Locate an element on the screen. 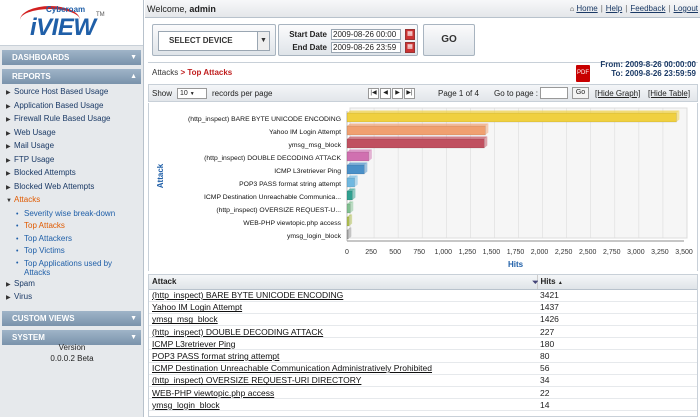 The height and width of the screenshot is (417, 700). version-label: Version is located at coordinates (72, 347).